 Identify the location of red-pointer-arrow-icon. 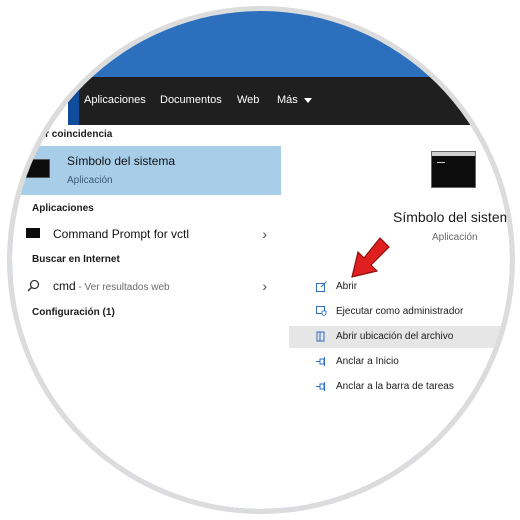
(370, 257).